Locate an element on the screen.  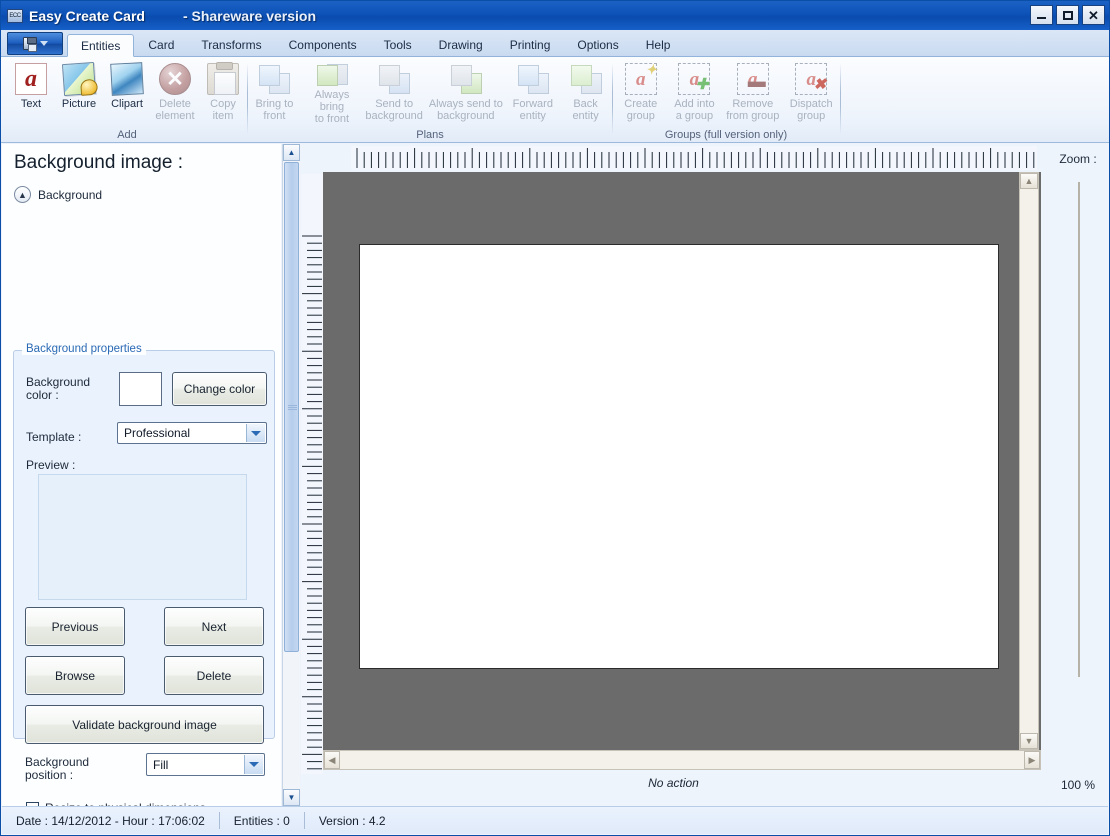
scroll-up-button: ▲ is located at coordinates (291, 152).